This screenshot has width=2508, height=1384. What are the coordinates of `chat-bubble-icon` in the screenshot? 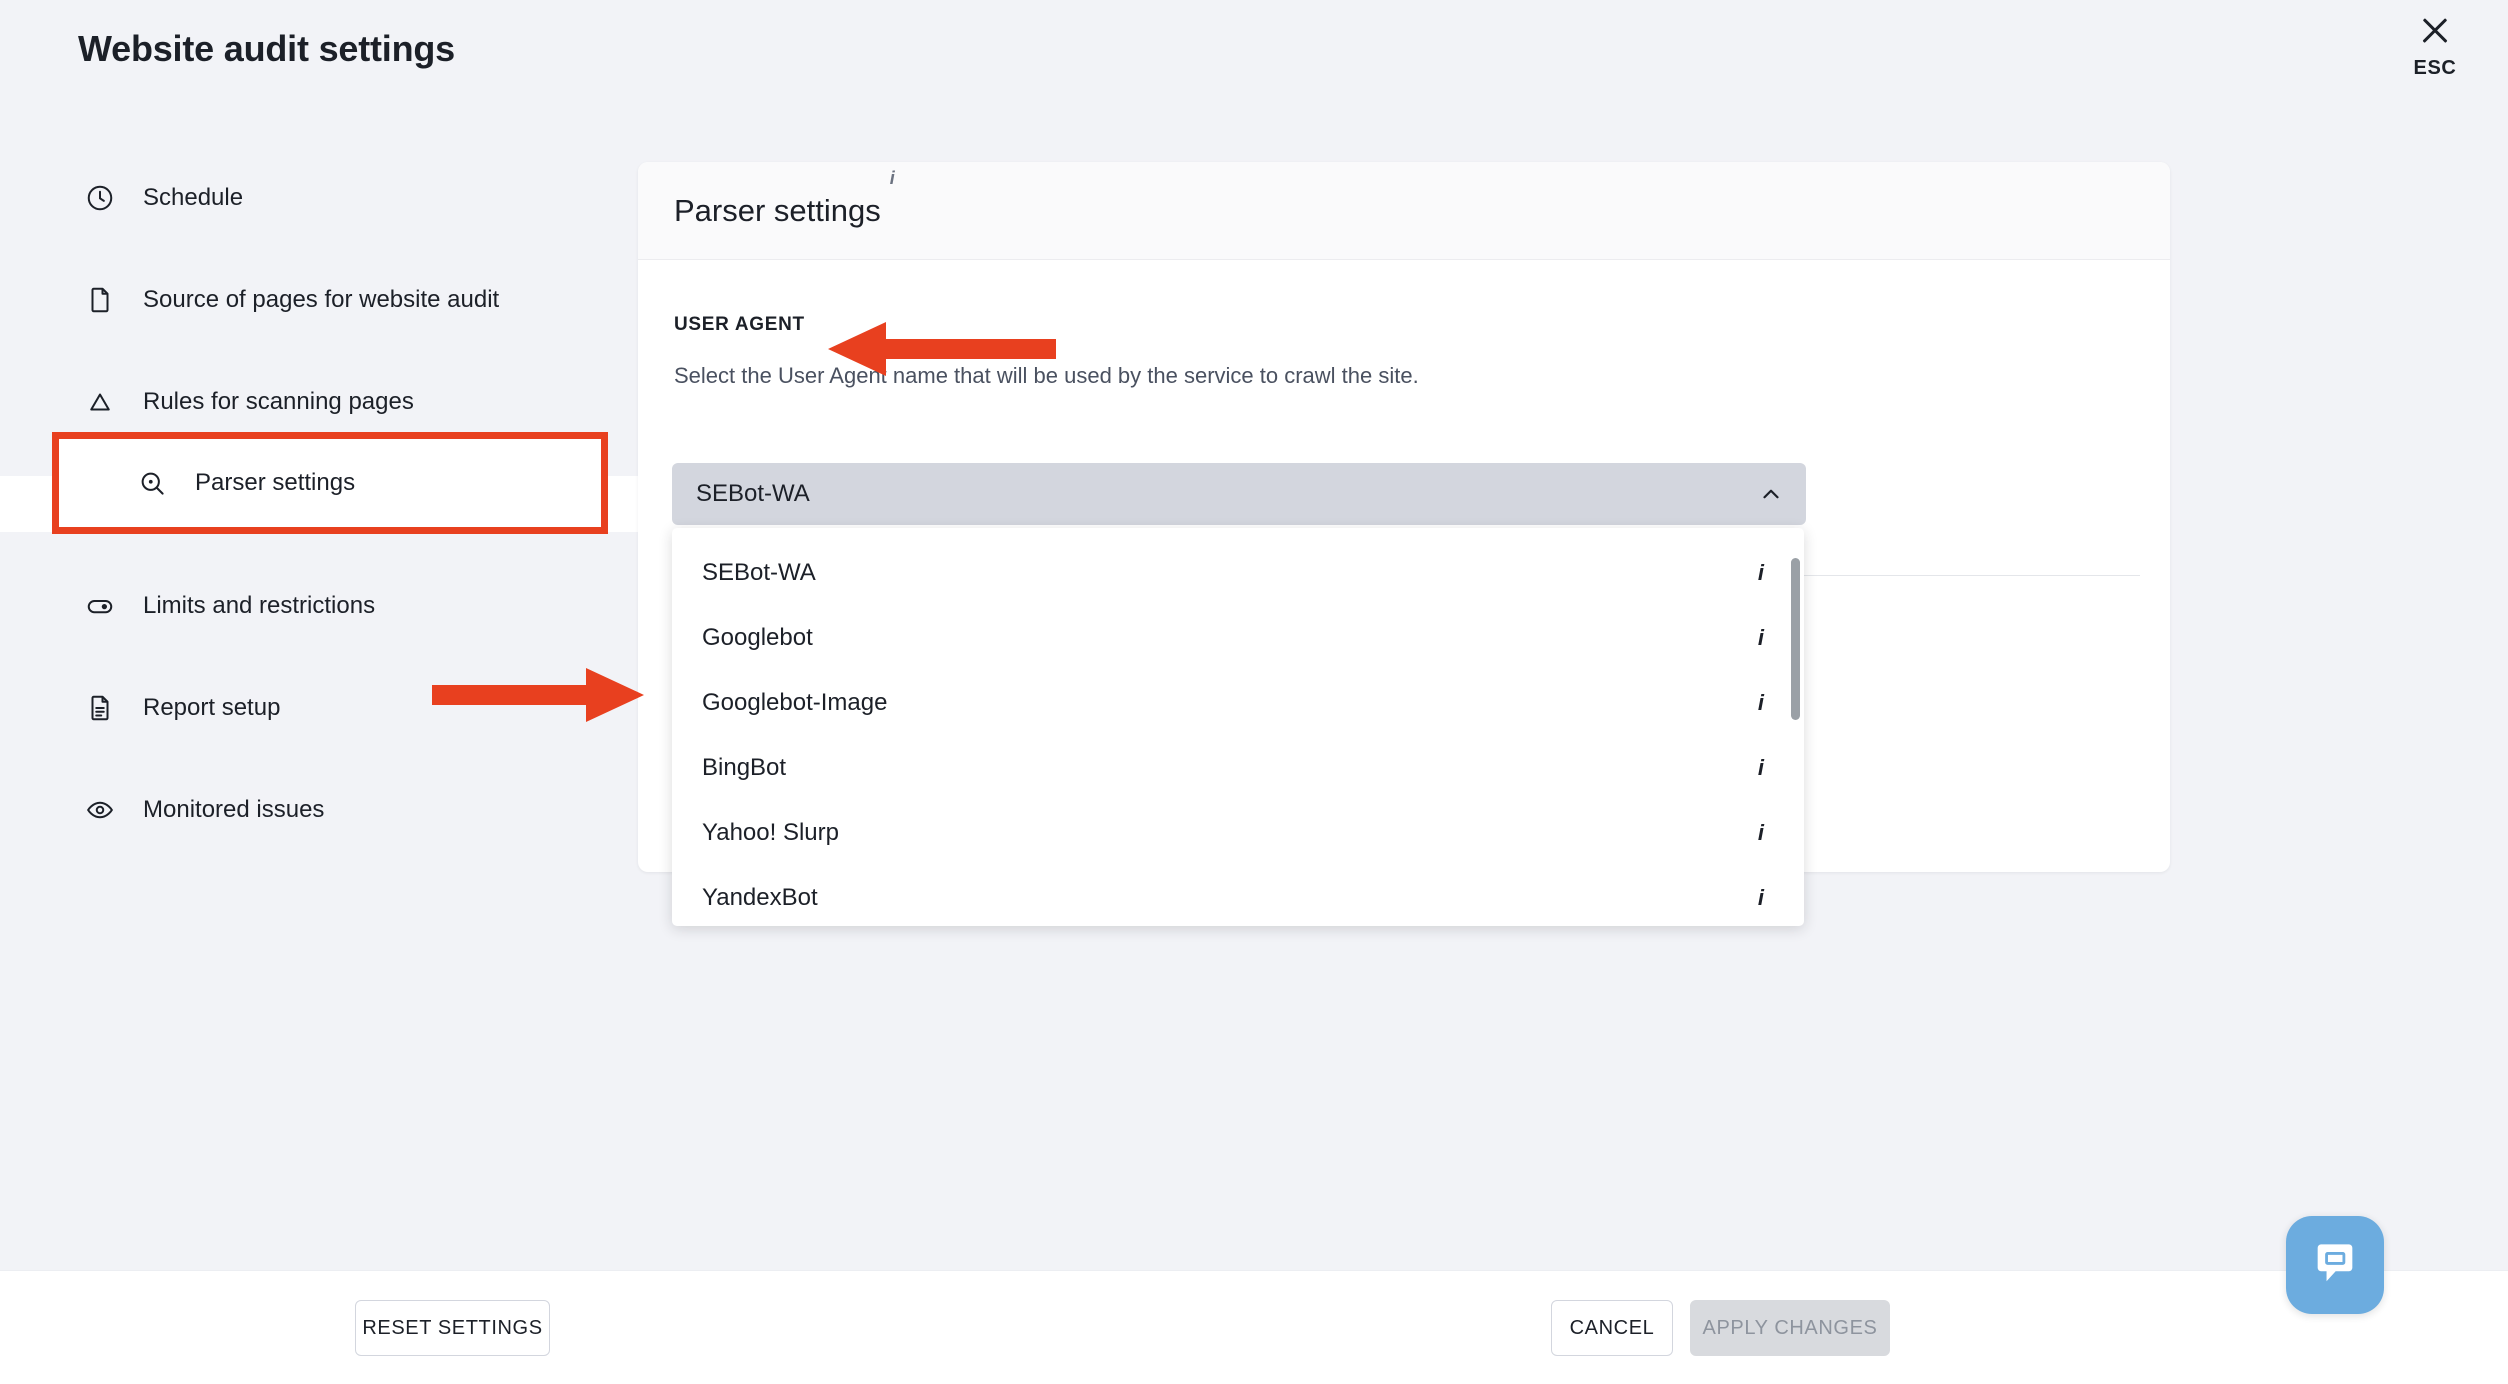 It's located at (2335, 1265).